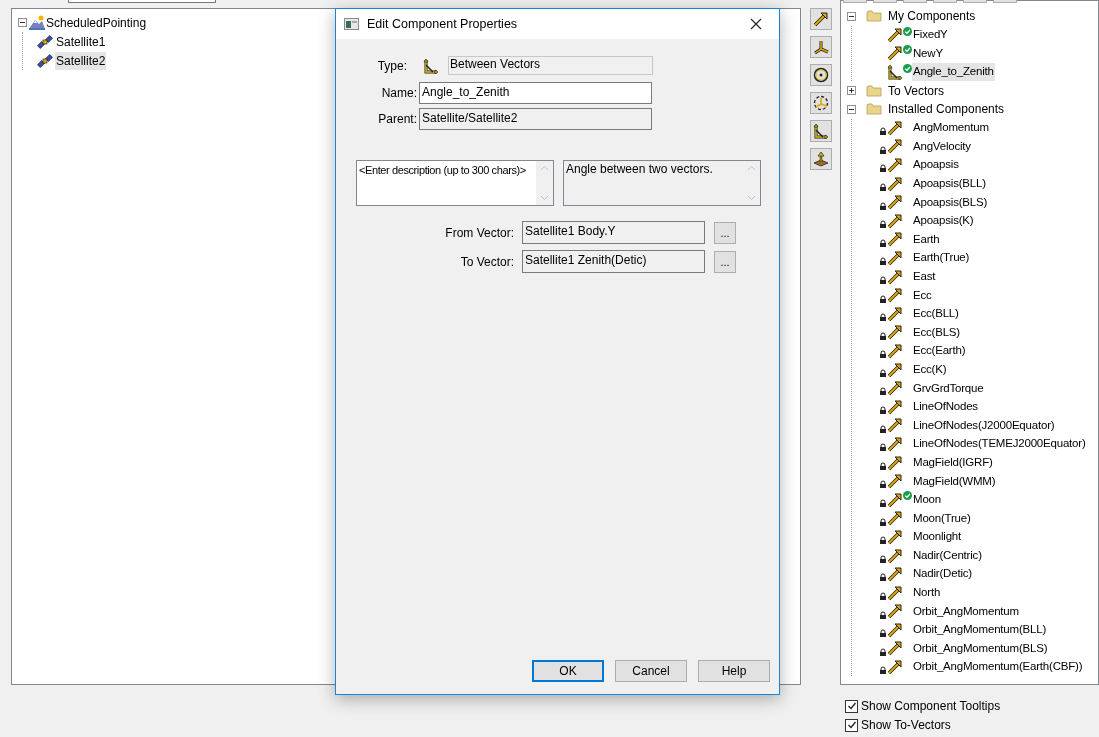  Describe the element at coordinates (980, 648) in the screenshot. I see `tree-item: Orbit_AngMomentum(BLS)` at that location.